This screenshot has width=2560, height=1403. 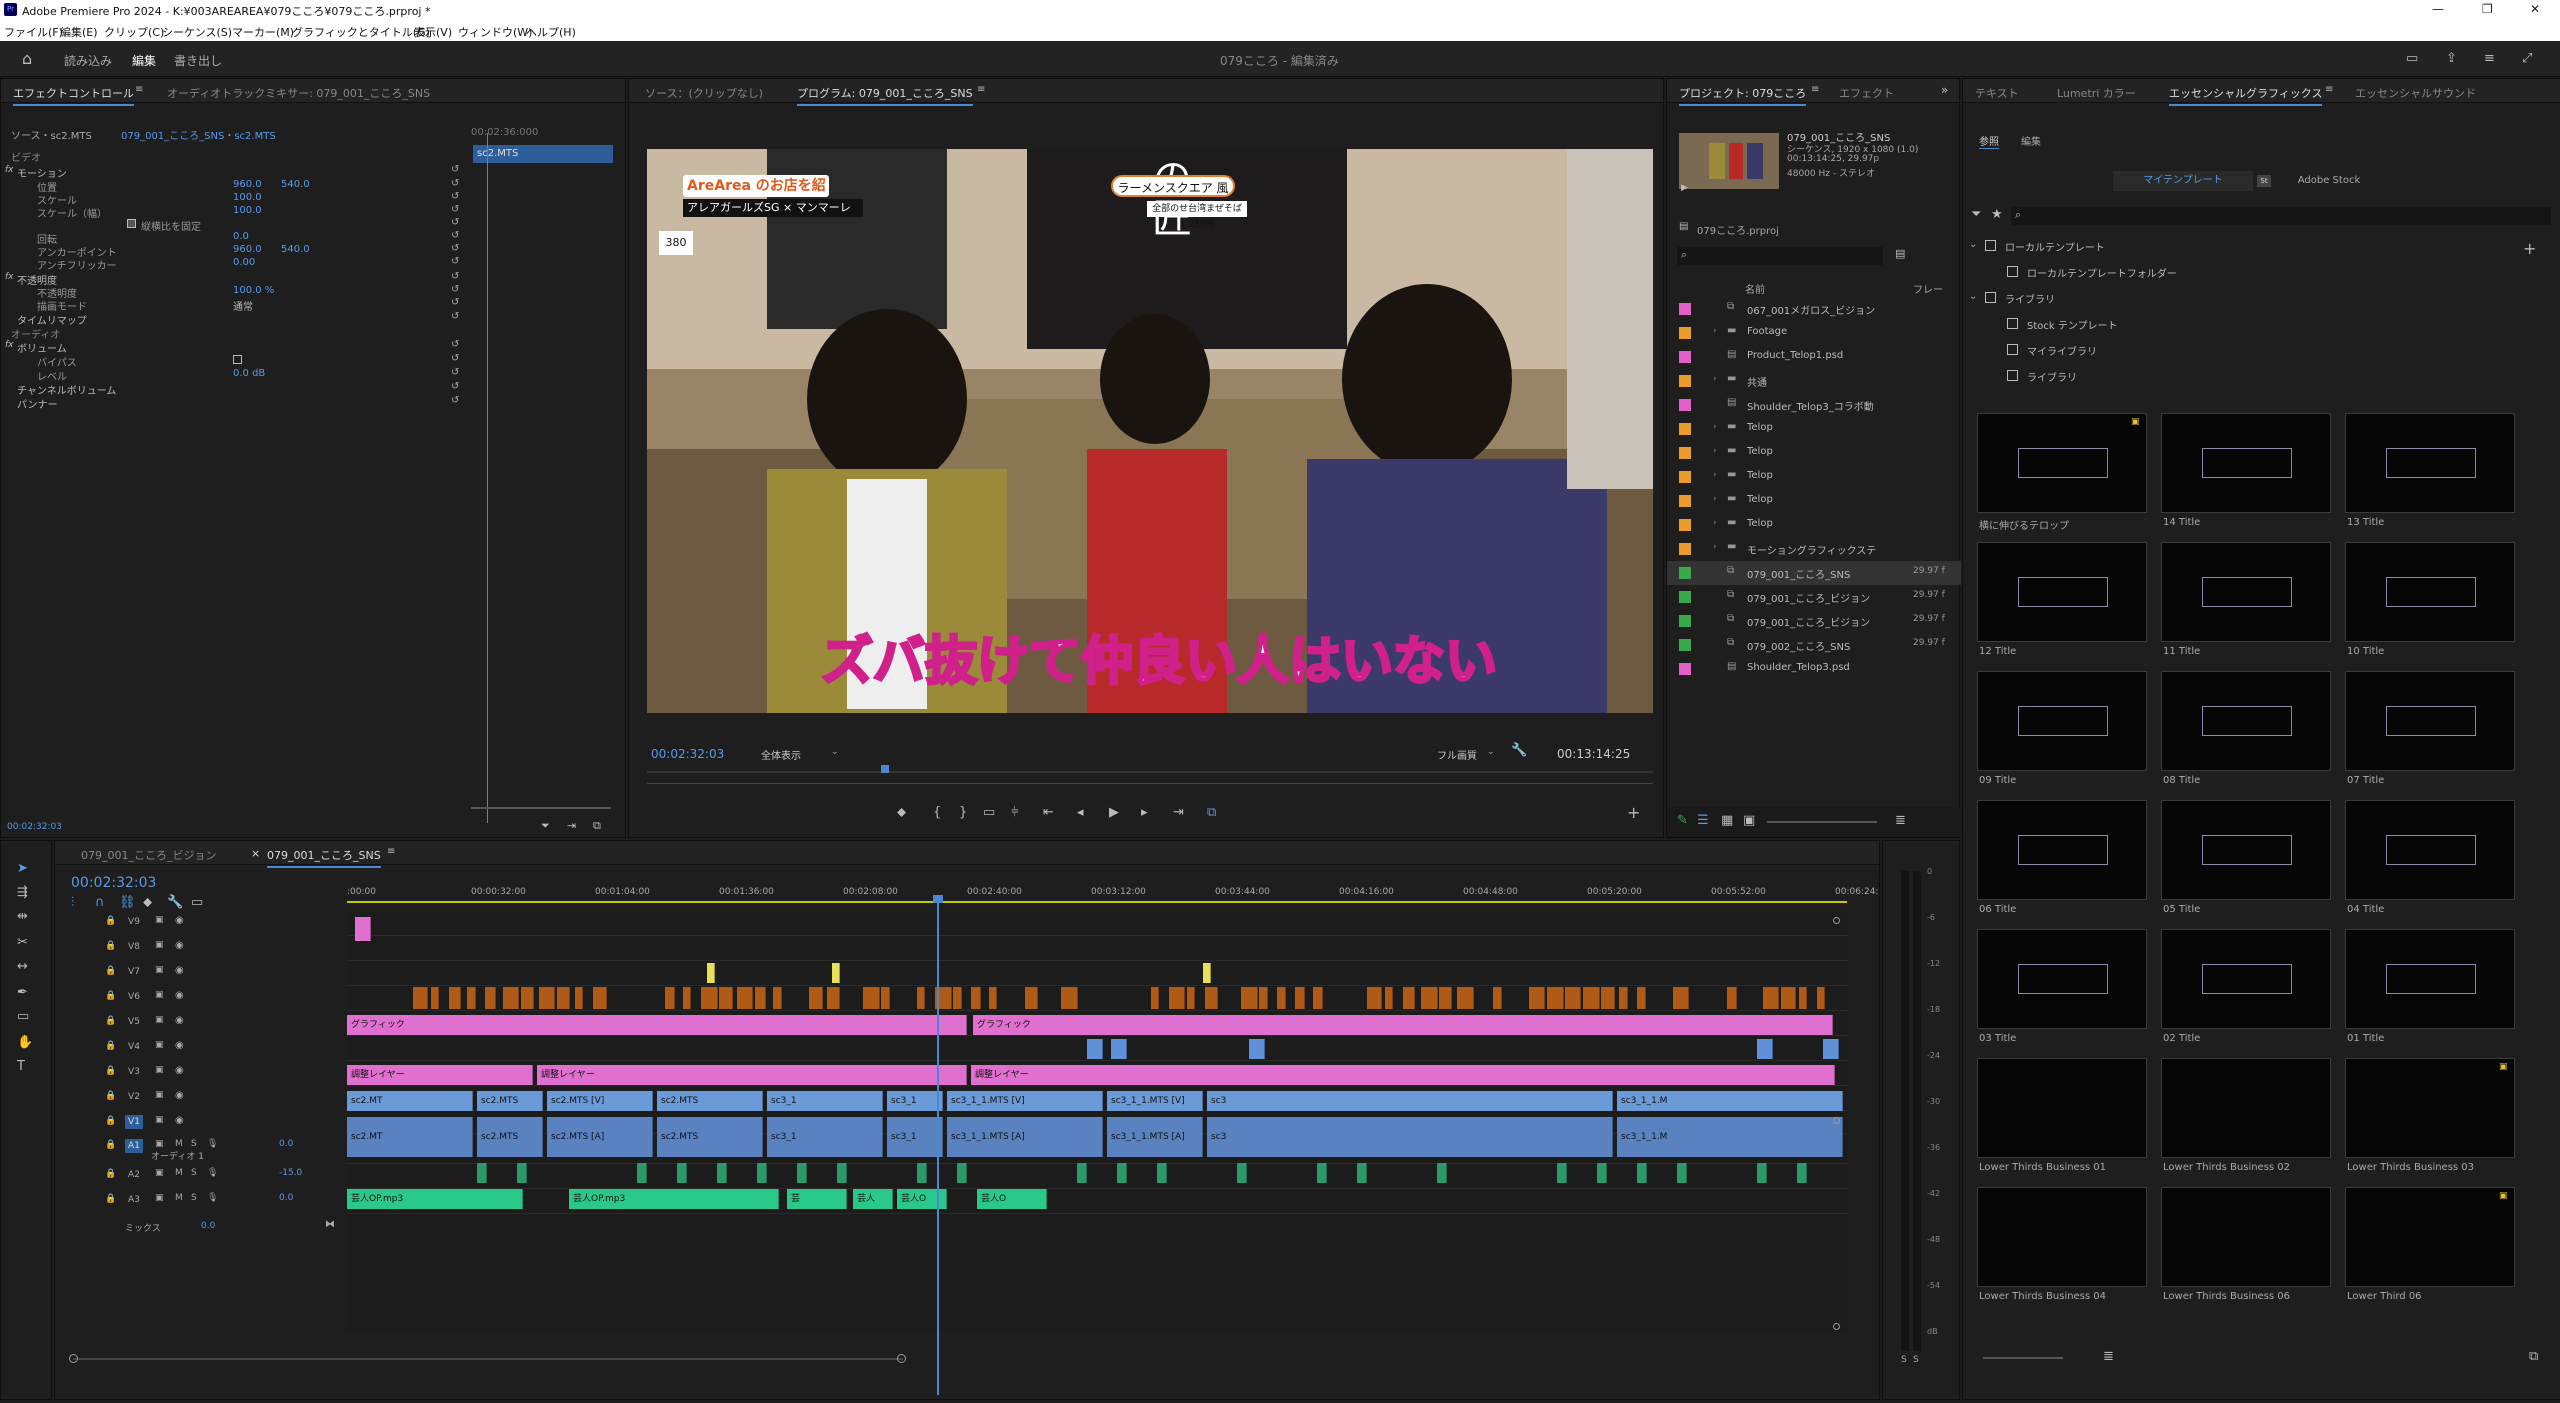 What do you see at coordinates (110, 1199) in the screenshot?
I see `lock-icon: 🔒` at bounding box center [110, 1199].